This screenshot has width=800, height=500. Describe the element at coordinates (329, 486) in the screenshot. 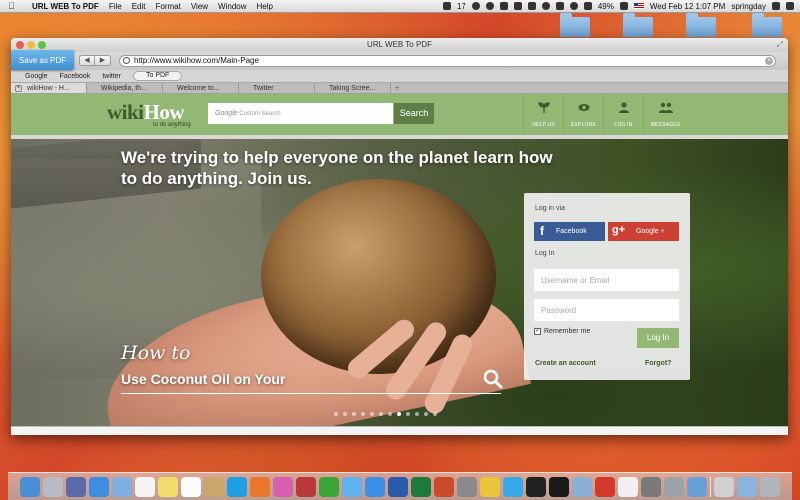

I see `facetime-icon` at that location.